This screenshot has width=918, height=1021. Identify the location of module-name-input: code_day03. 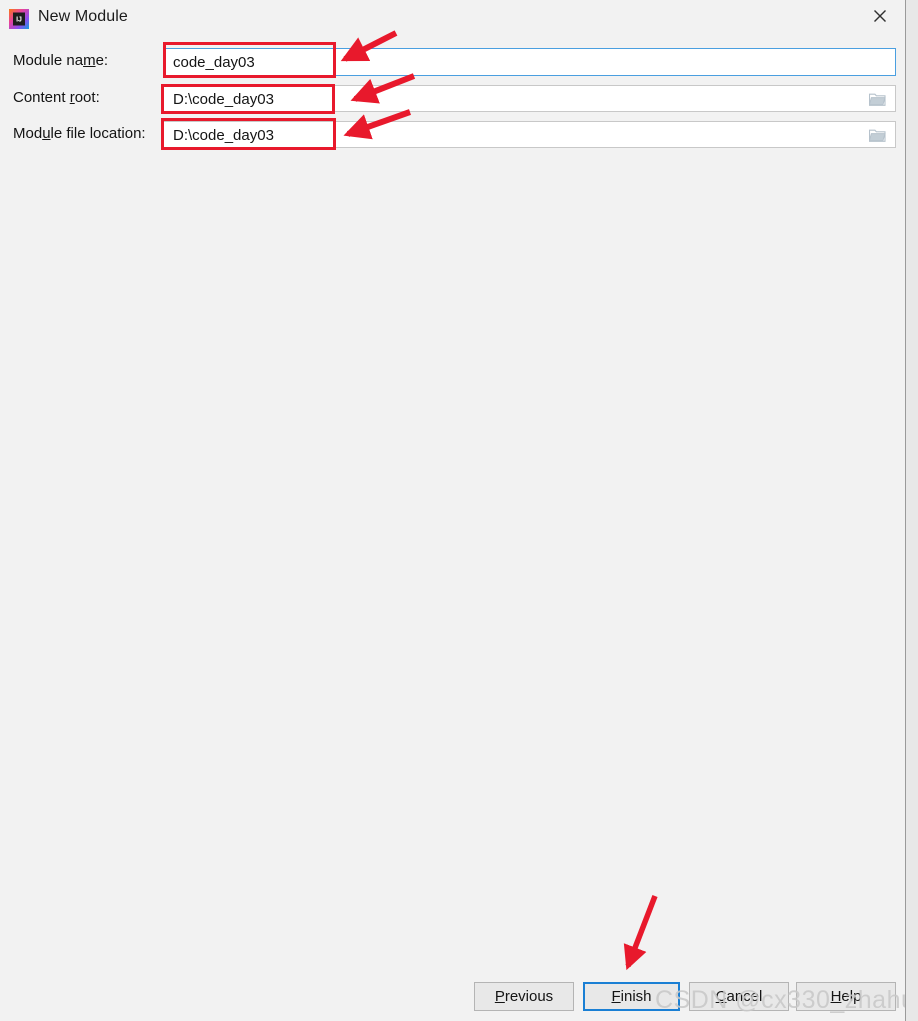
(529, 62).